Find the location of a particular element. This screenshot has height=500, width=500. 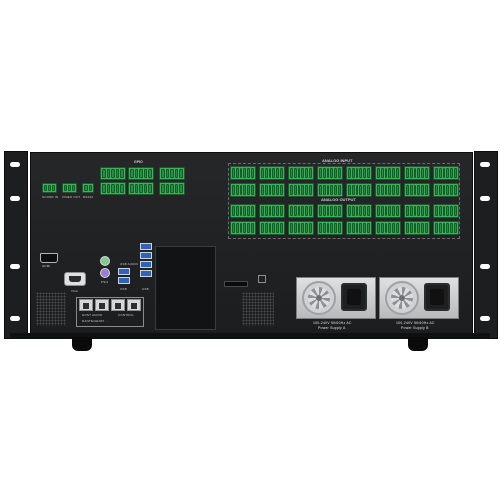

hdmi-port is located at coordinates (49, 258).